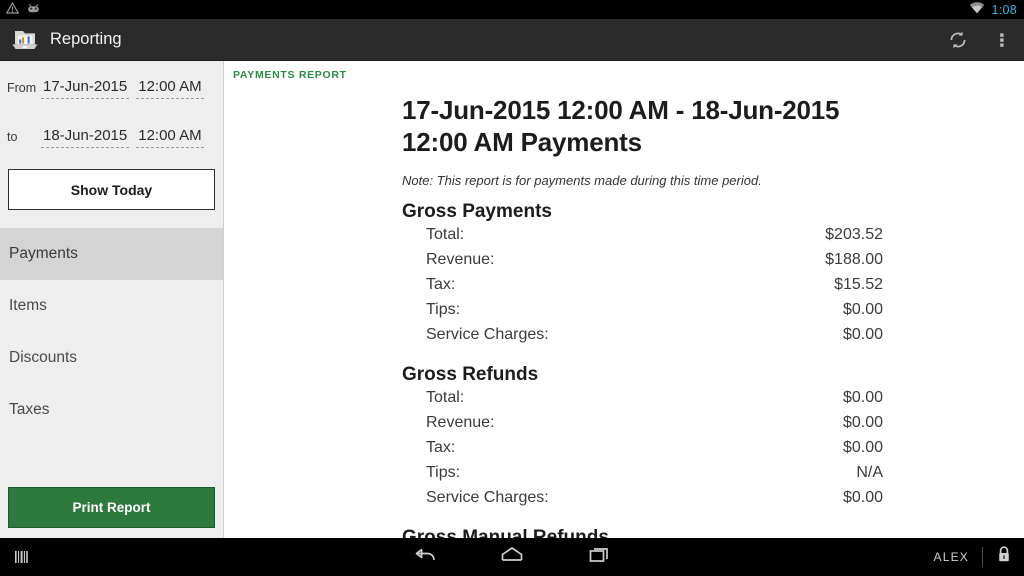 The height and width of the screenshot is (576, 1024). Describe the element at coordinates (512, 40) in the screenshot. I see `app-bar: Reporting` at that location.